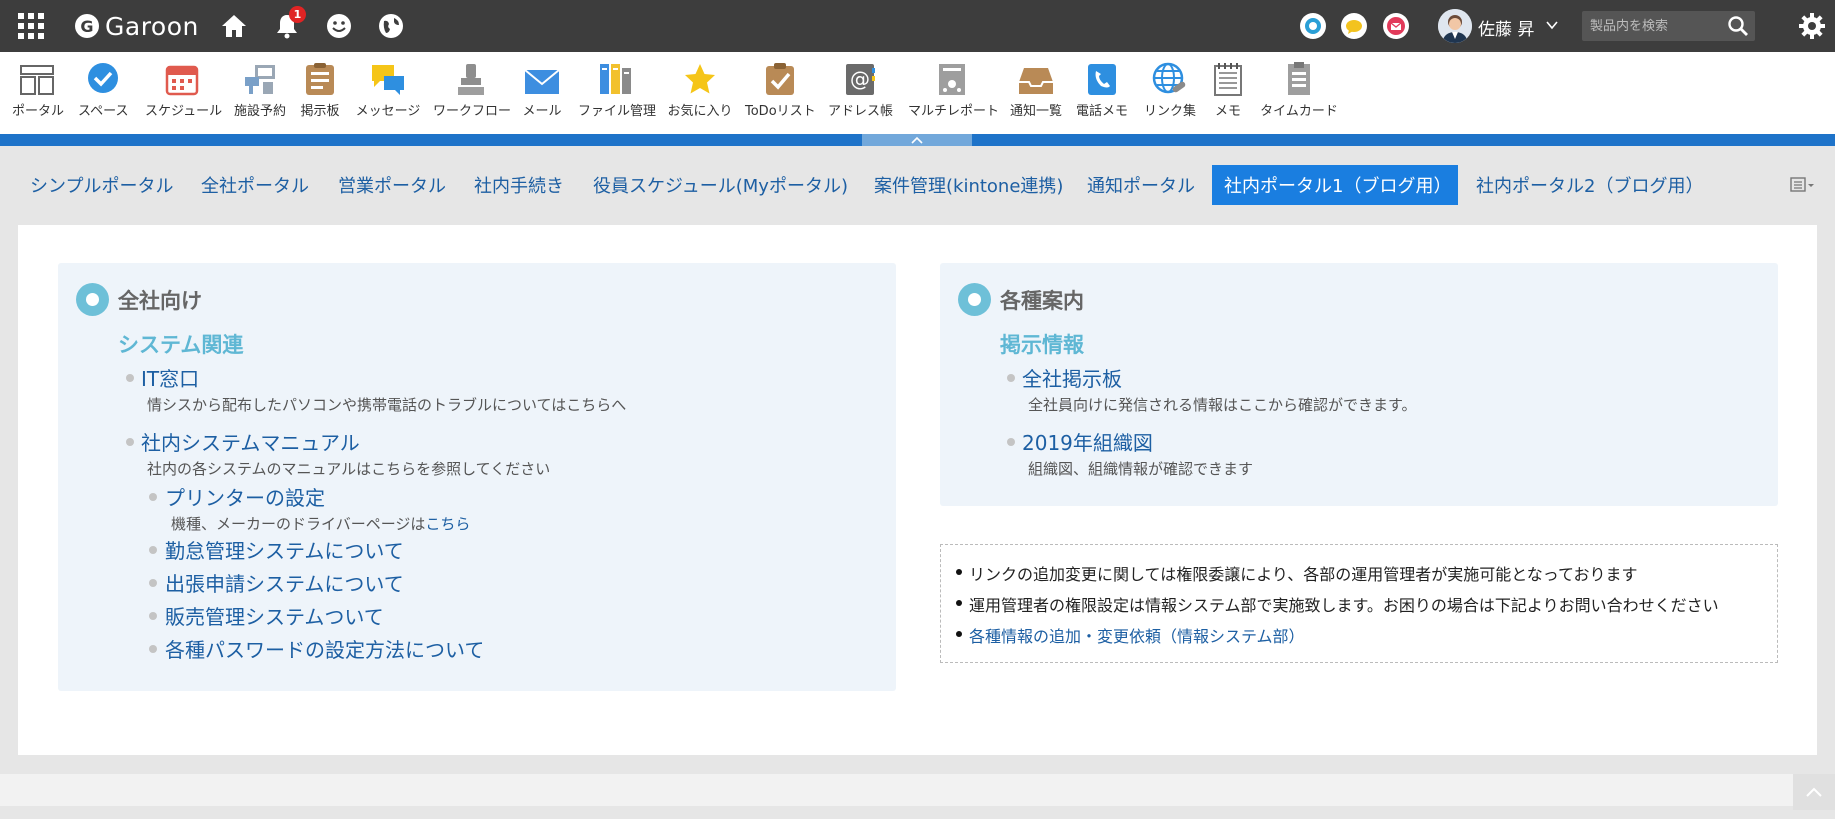 The image size is (1835, 819). I want to click on bulletin-icon, so click(320, 79).